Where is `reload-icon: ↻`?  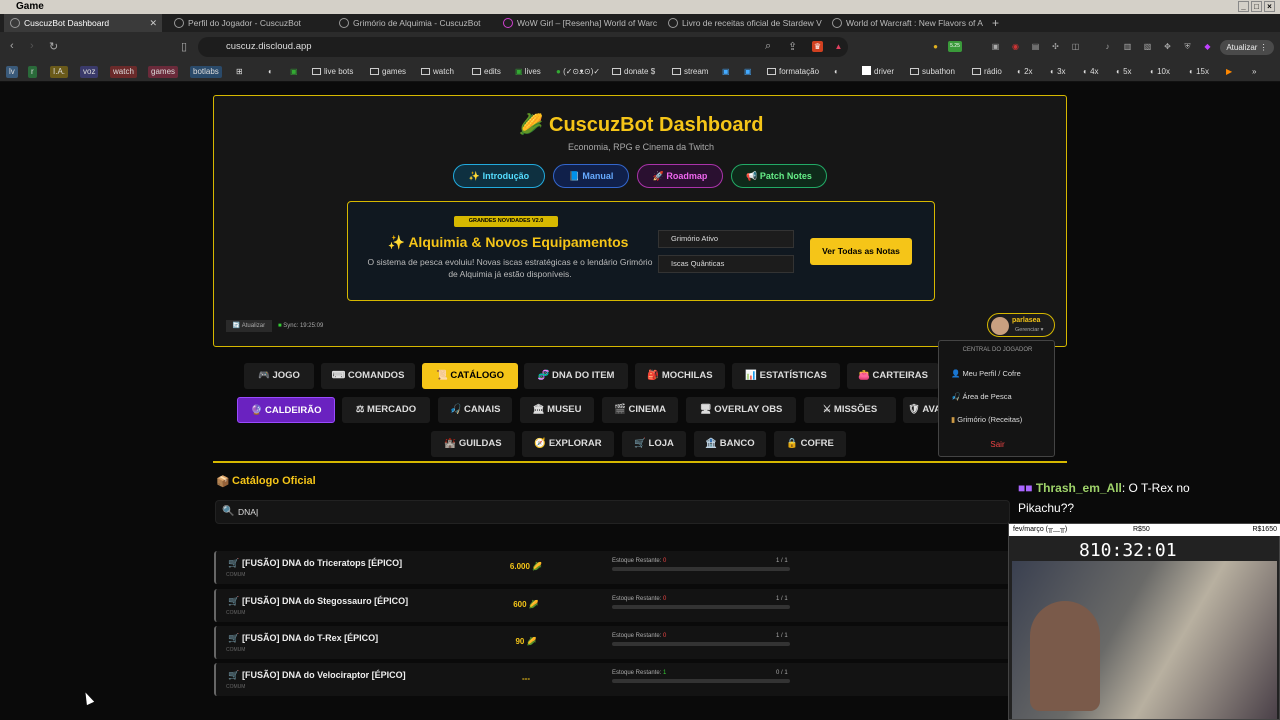 reload-icon: ↻ is located at coordinates (53, 46).